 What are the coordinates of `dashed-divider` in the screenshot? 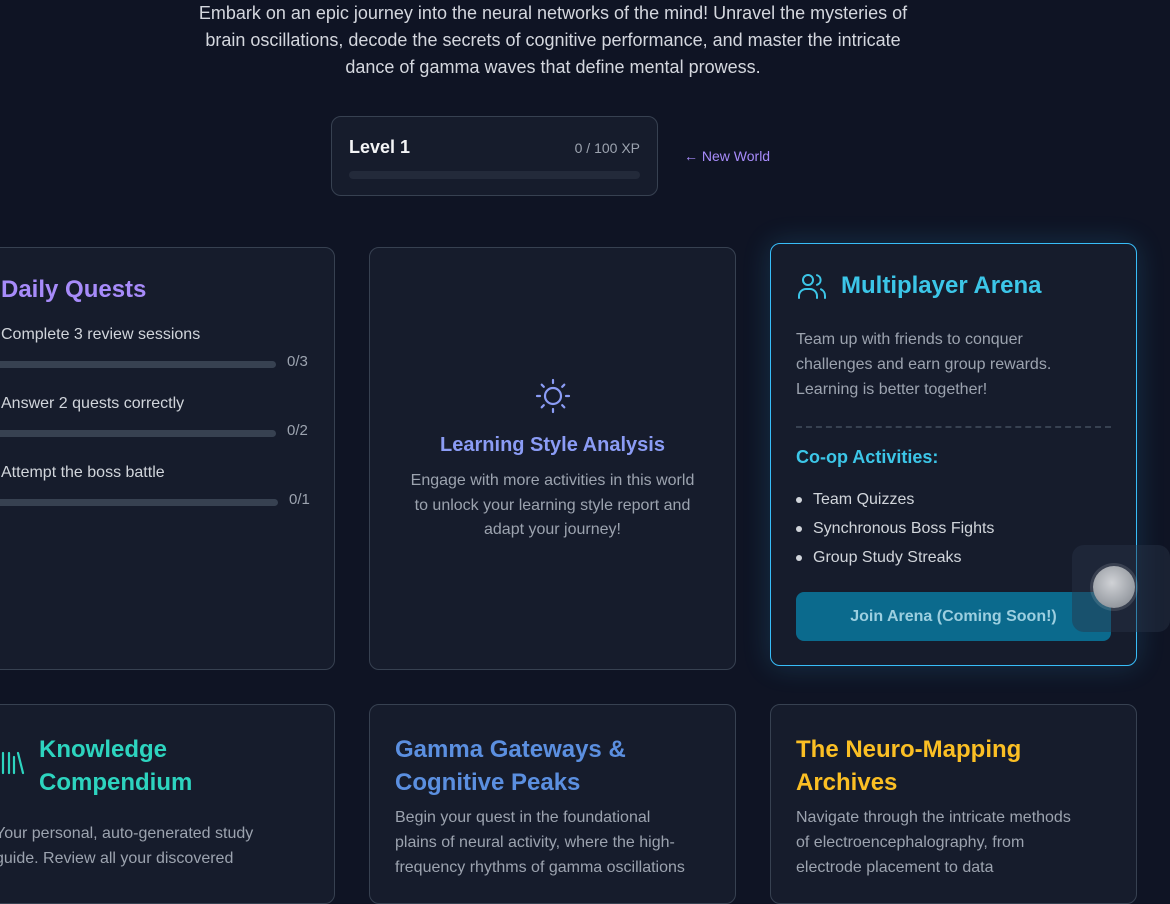 It's located at (953, 427).